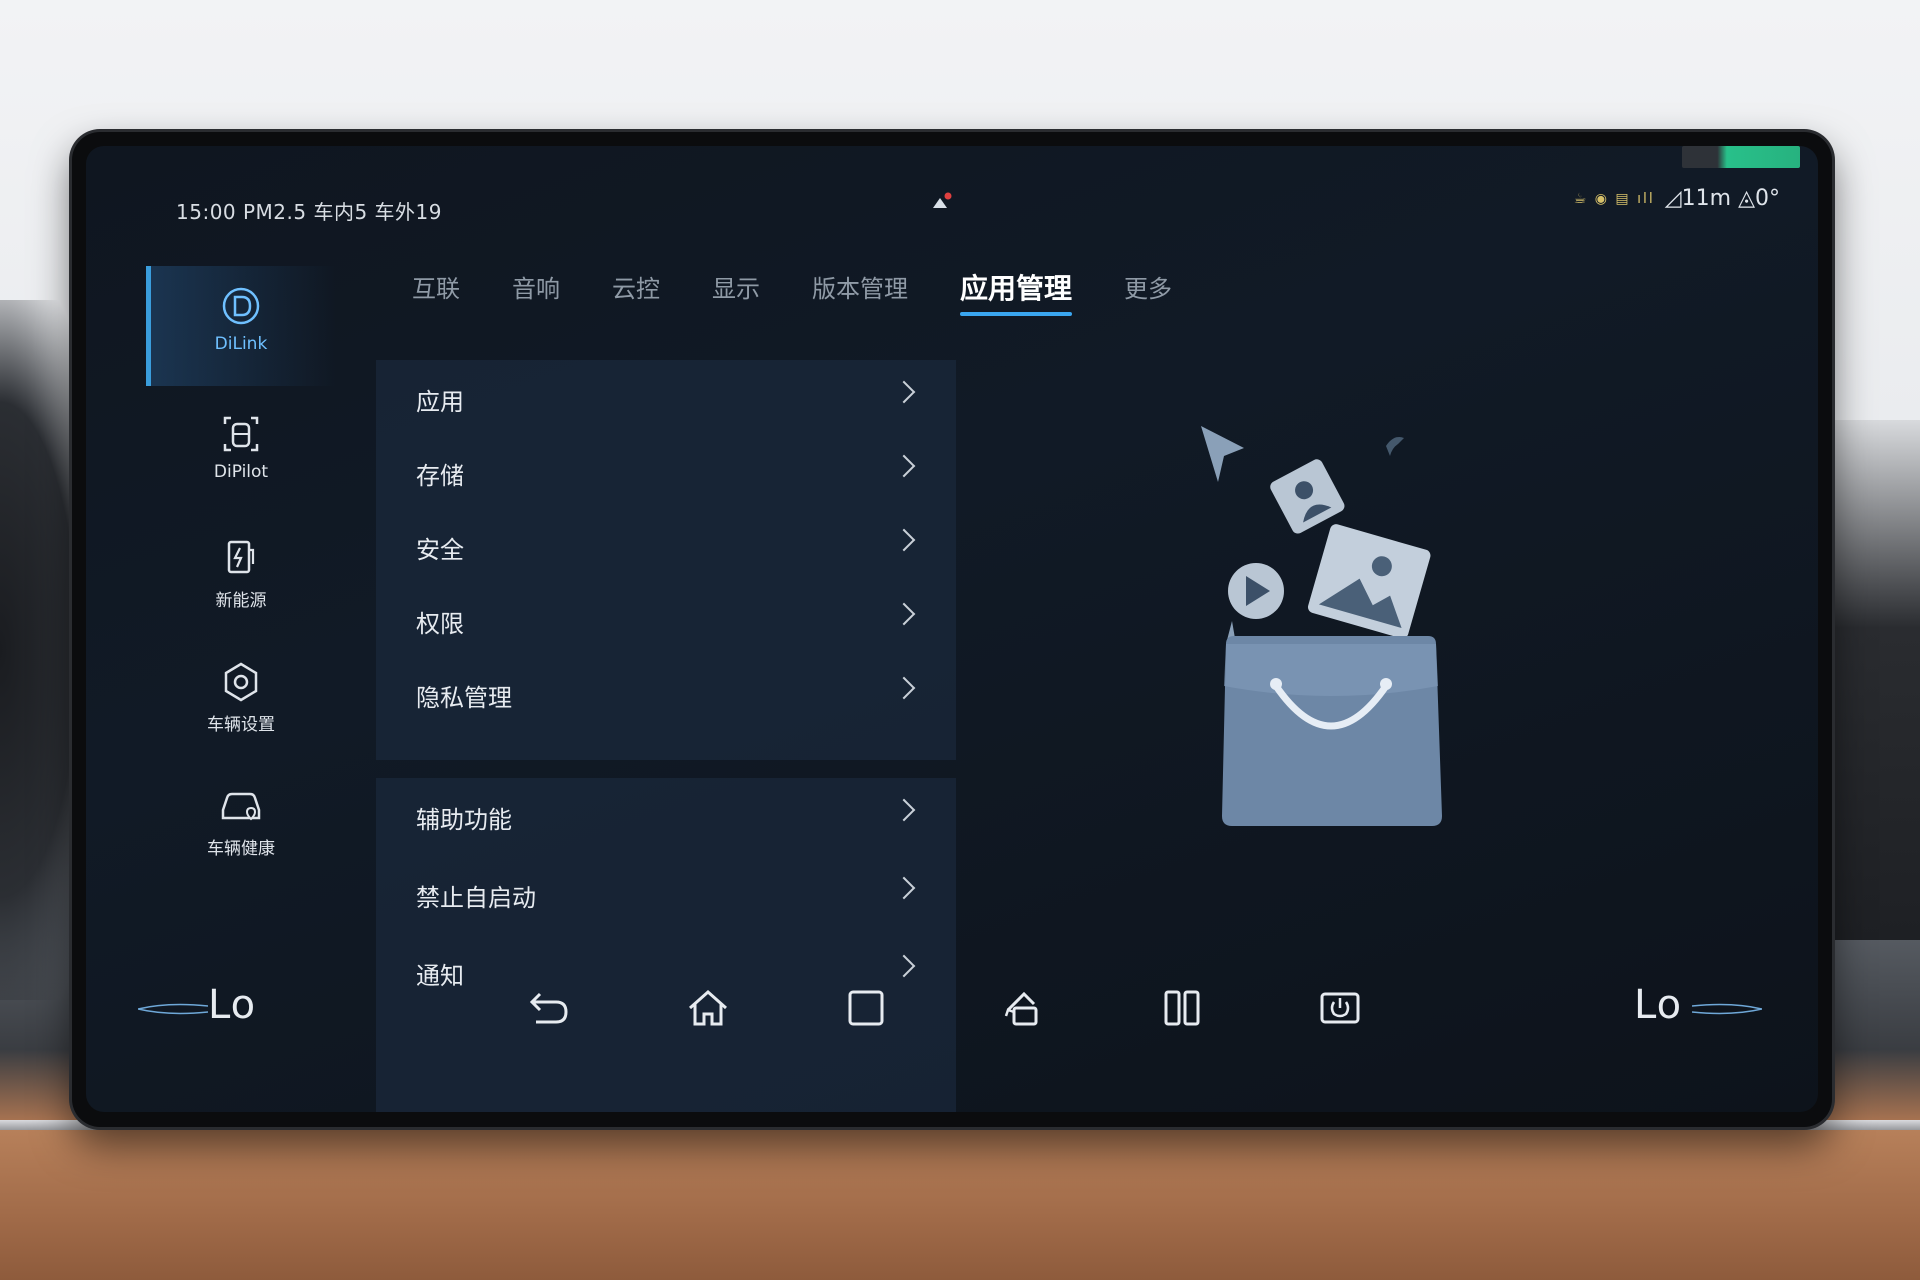 This screenshot has width=1920, height=1280. Describe the element at coordinates (436, 289) in the screenshot. I see `tab-interconnect: 互联` at that location.